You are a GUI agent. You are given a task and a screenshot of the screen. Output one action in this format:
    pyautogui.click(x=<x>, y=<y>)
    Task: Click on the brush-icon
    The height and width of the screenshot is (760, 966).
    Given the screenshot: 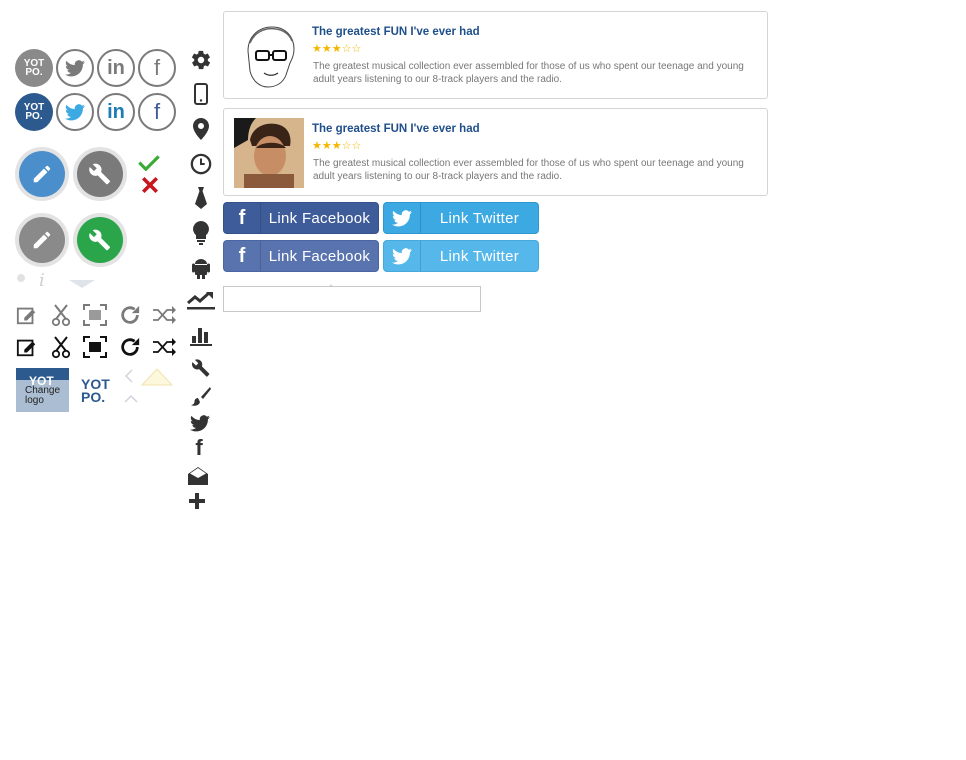 What is the action you would take?
    pyautogui.click(x=201, y=396)
    